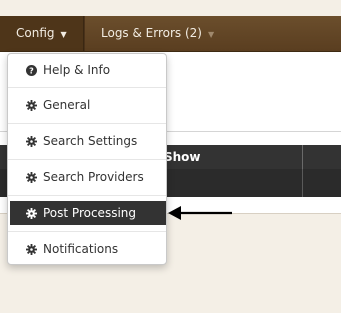  I want to click on logs-errors-menu-button: Logs & Errors (2) ▼, so click(154, 33).